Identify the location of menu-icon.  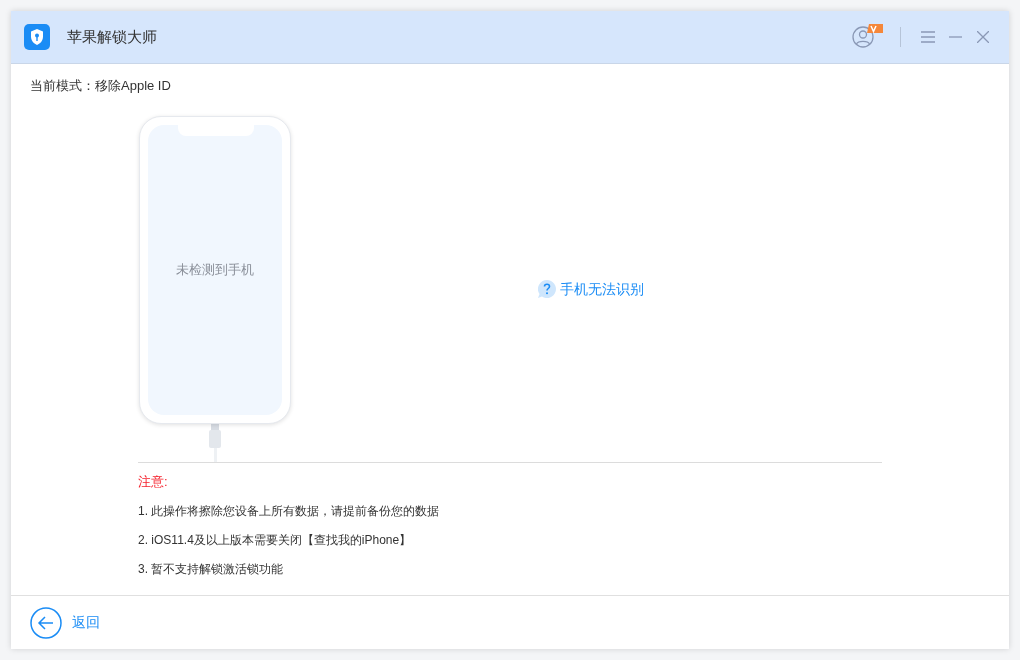
(928, 37).